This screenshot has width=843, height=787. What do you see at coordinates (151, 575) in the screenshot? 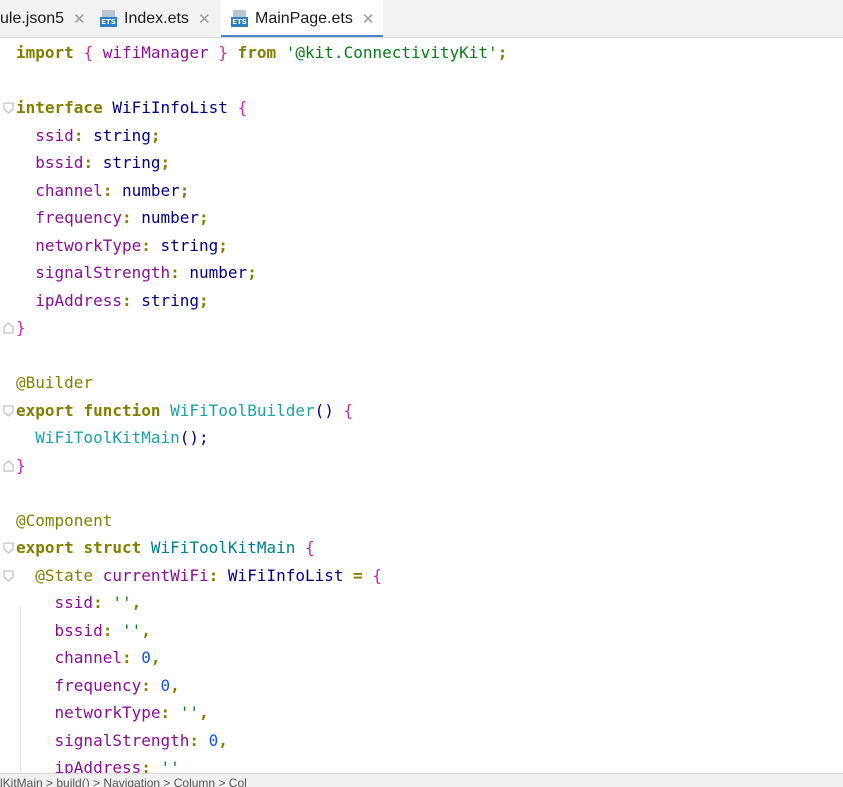
I see `code-token: currentWiFi` at bounding box center [151, 575].